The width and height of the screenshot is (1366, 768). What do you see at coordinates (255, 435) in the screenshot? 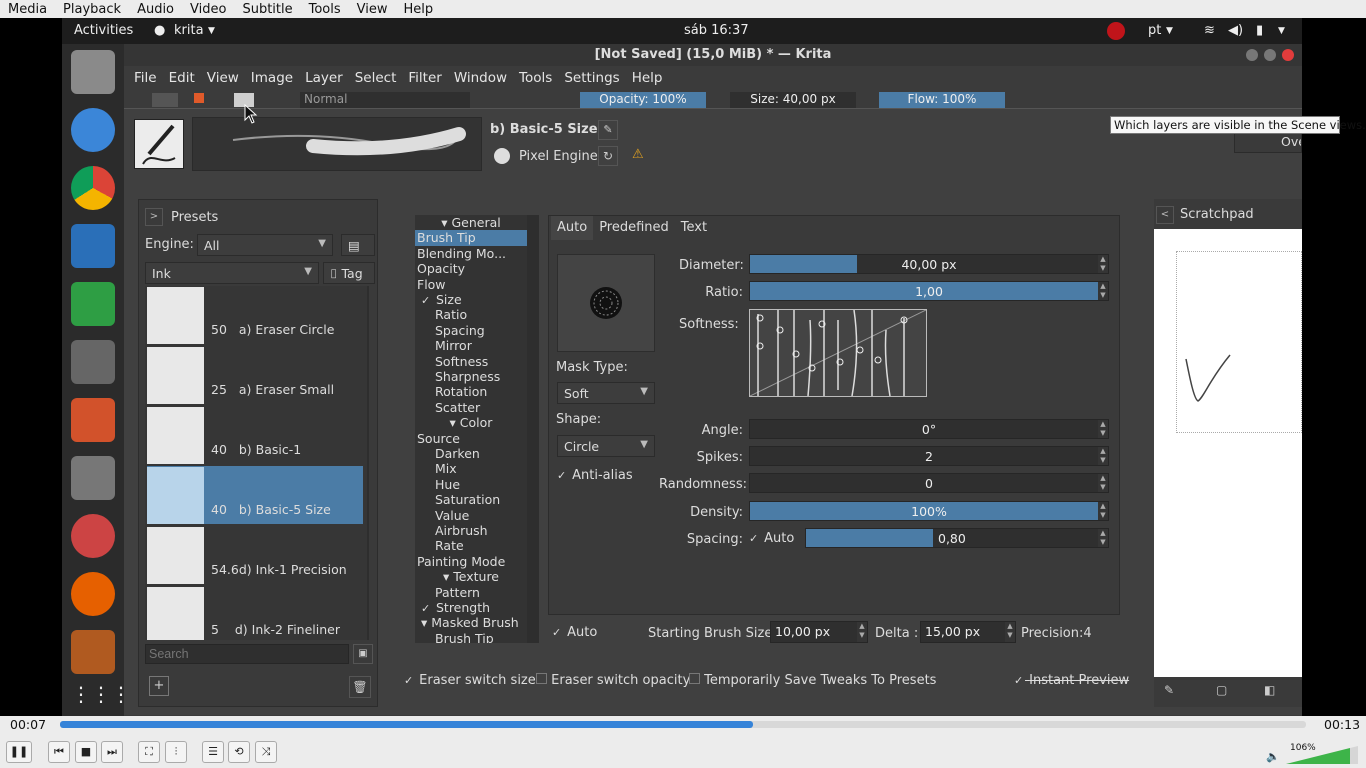
I see `list-item: 40 b) Basic-1` at bounding box center [255, 435].